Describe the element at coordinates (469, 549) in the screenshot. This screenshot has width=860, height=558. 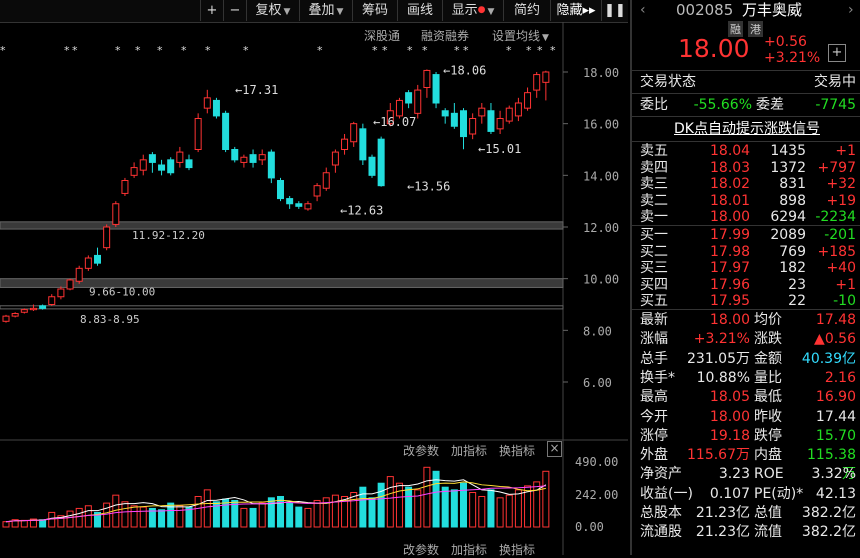
I see `jia-zhibiao-link-2: 加指标` at that location.